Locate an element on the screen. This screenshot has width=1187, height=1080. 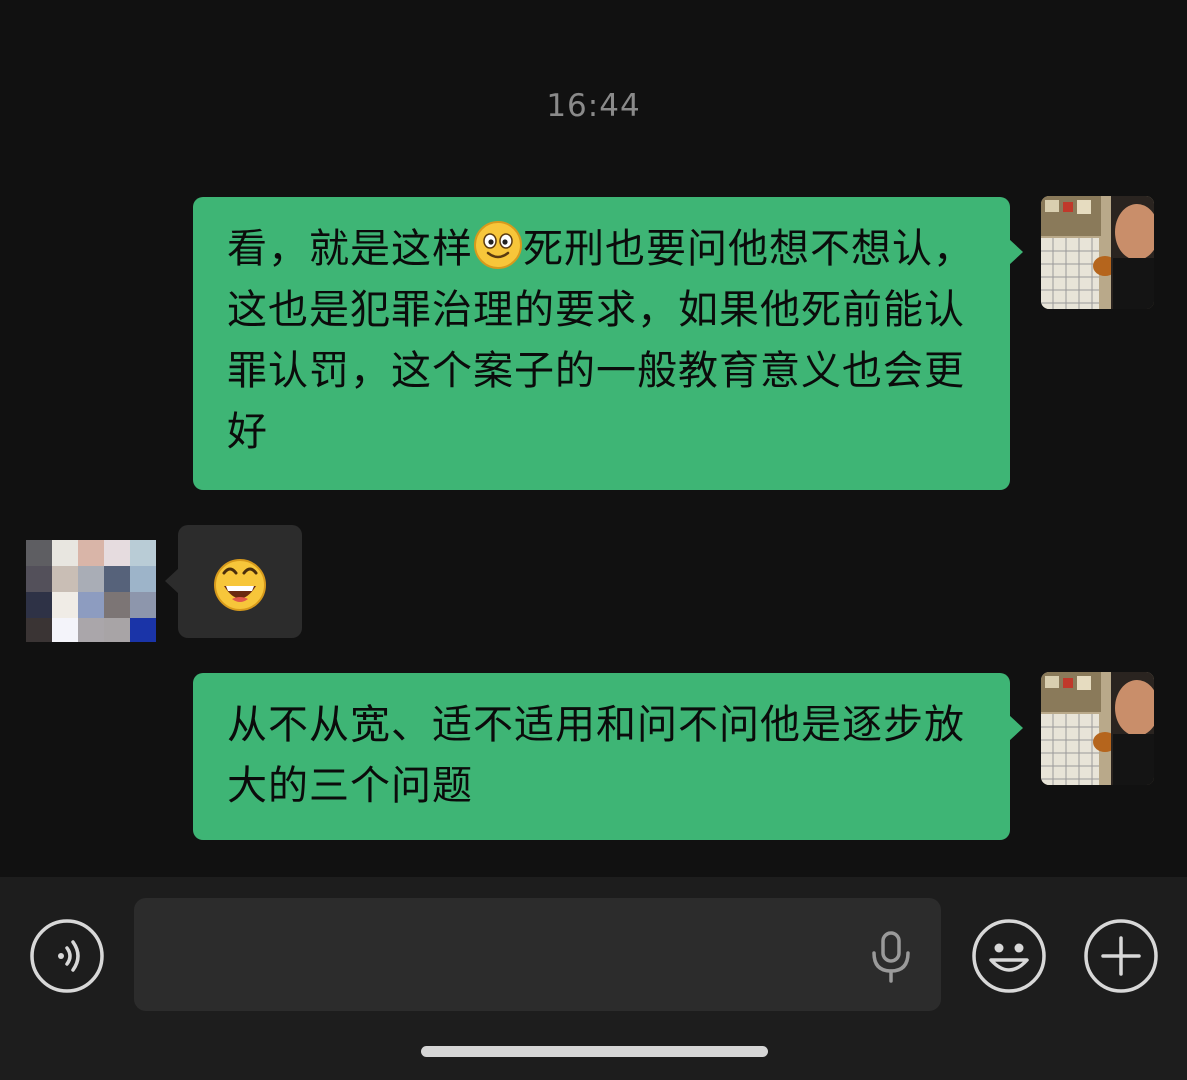
grin-emoji-icon is located at coordinates (240, 585).